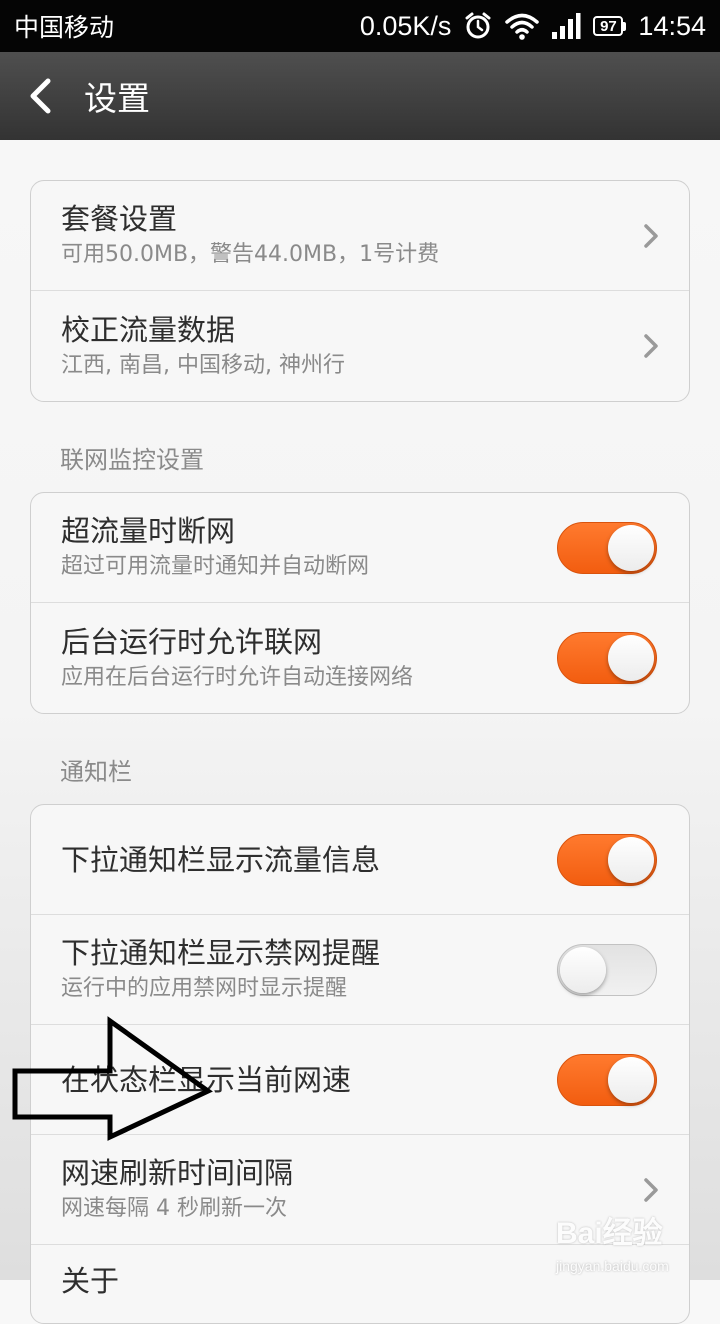 The width and height of the screenshot is (720, 1324). What do you see at coordinates (192, 641) in the screenshot?
I see `row-title: 后台运行时允许联网` at bounding box center [192, 641].